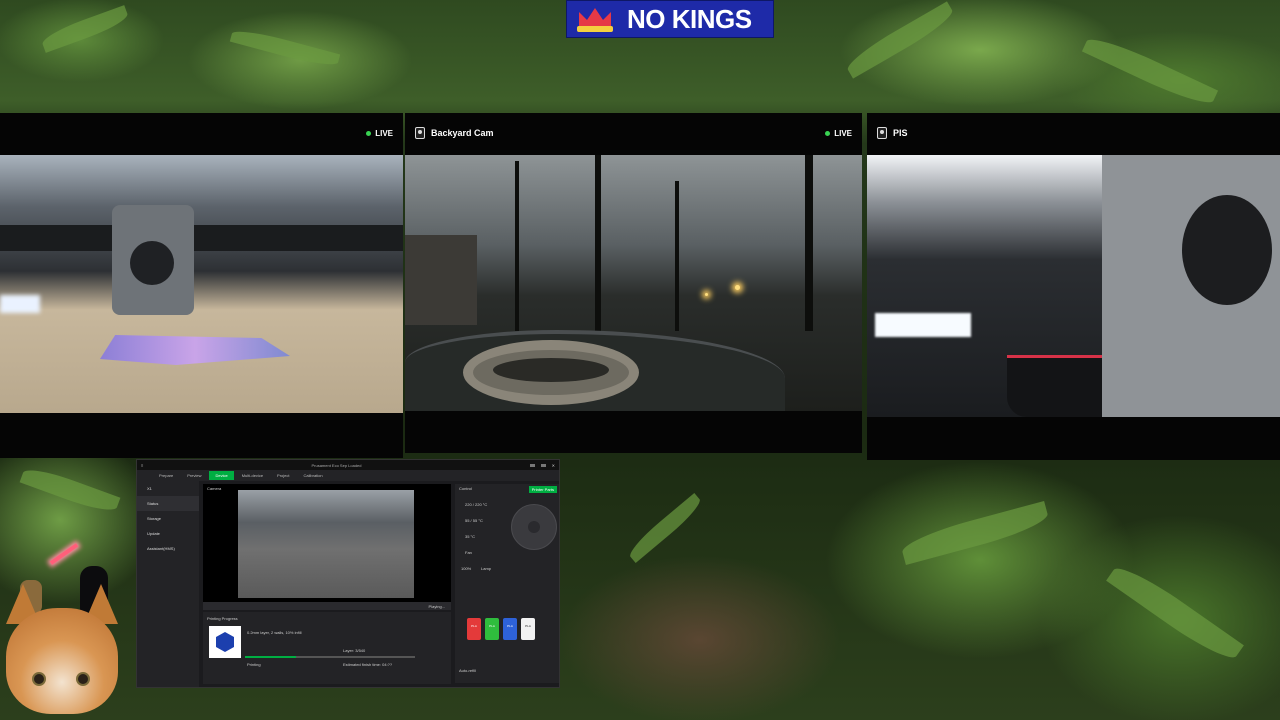 This screenshot has height=720, width=1280. I want to click on printer-parts-button: Printer Parts, so click(542, 489).